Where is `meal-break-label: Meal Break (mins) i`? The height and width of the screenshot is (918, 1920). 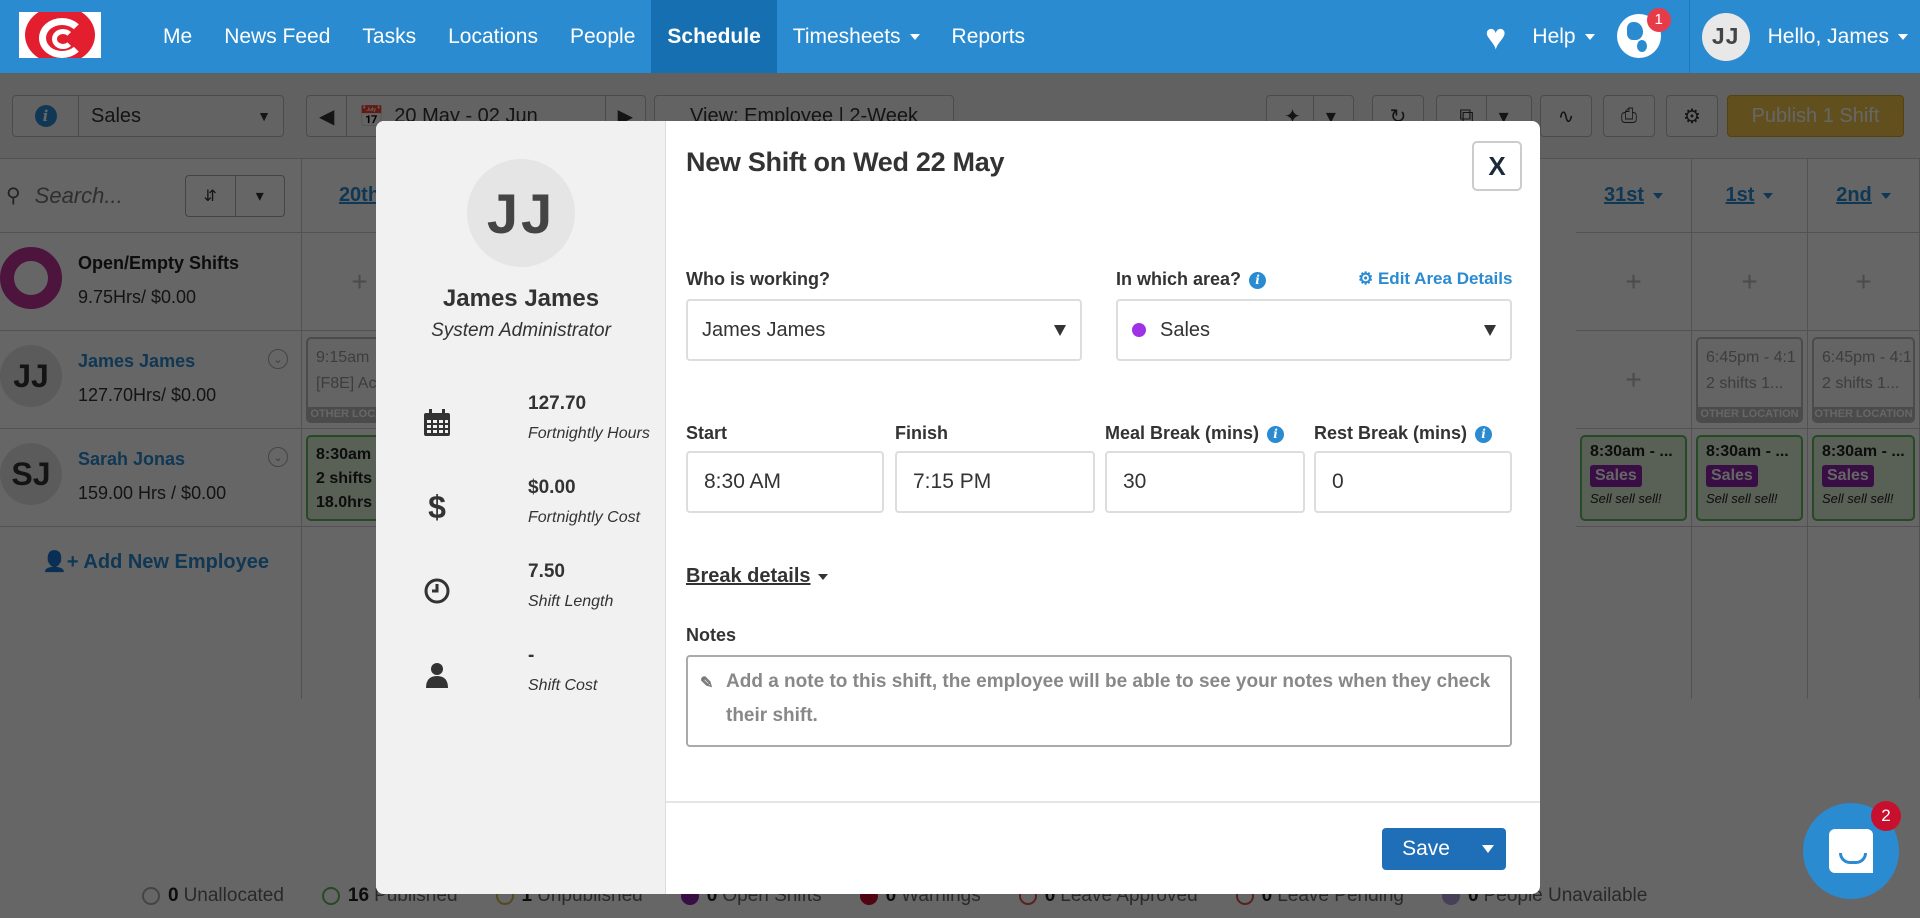 meal-break-label: Meal Break (mins) i is located at coordinates (1195, 433).